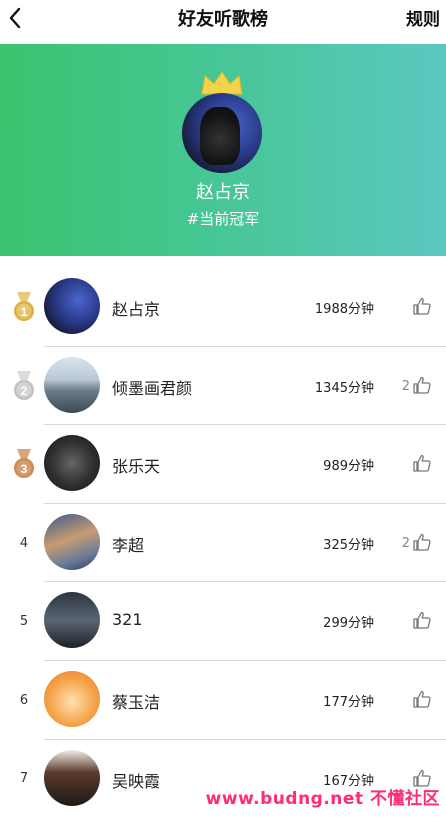 Image resolution: width=446 pixels, height=817 pixels. Describe the element at coordinates (348, 702) in the screenshot. I see `listen-minutes: 177分钟` at that location.